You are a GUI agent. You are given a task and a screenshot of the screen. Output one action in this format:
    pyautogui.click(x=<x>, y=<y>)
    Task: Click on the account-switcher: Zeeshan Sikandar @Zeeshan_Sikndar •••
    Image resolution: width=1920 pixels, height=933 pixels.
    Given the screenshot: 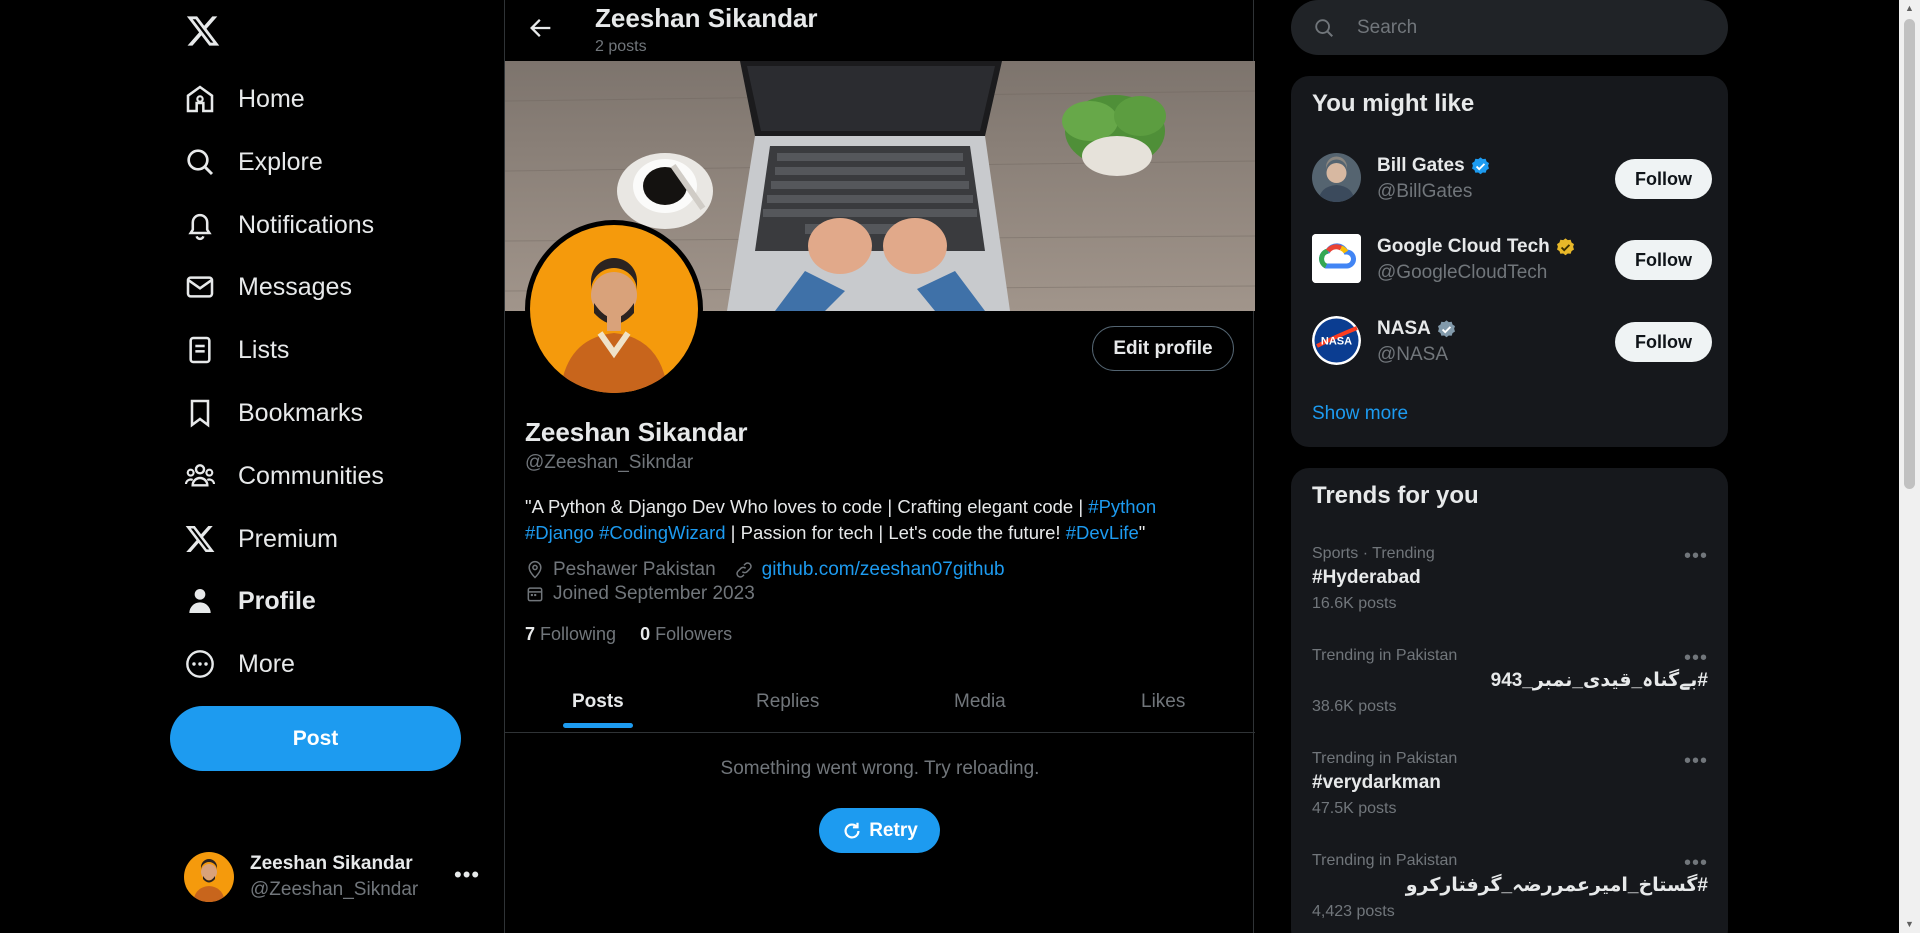 What is the action you would take?
    pyautogui.click(x=334, y=877)
    